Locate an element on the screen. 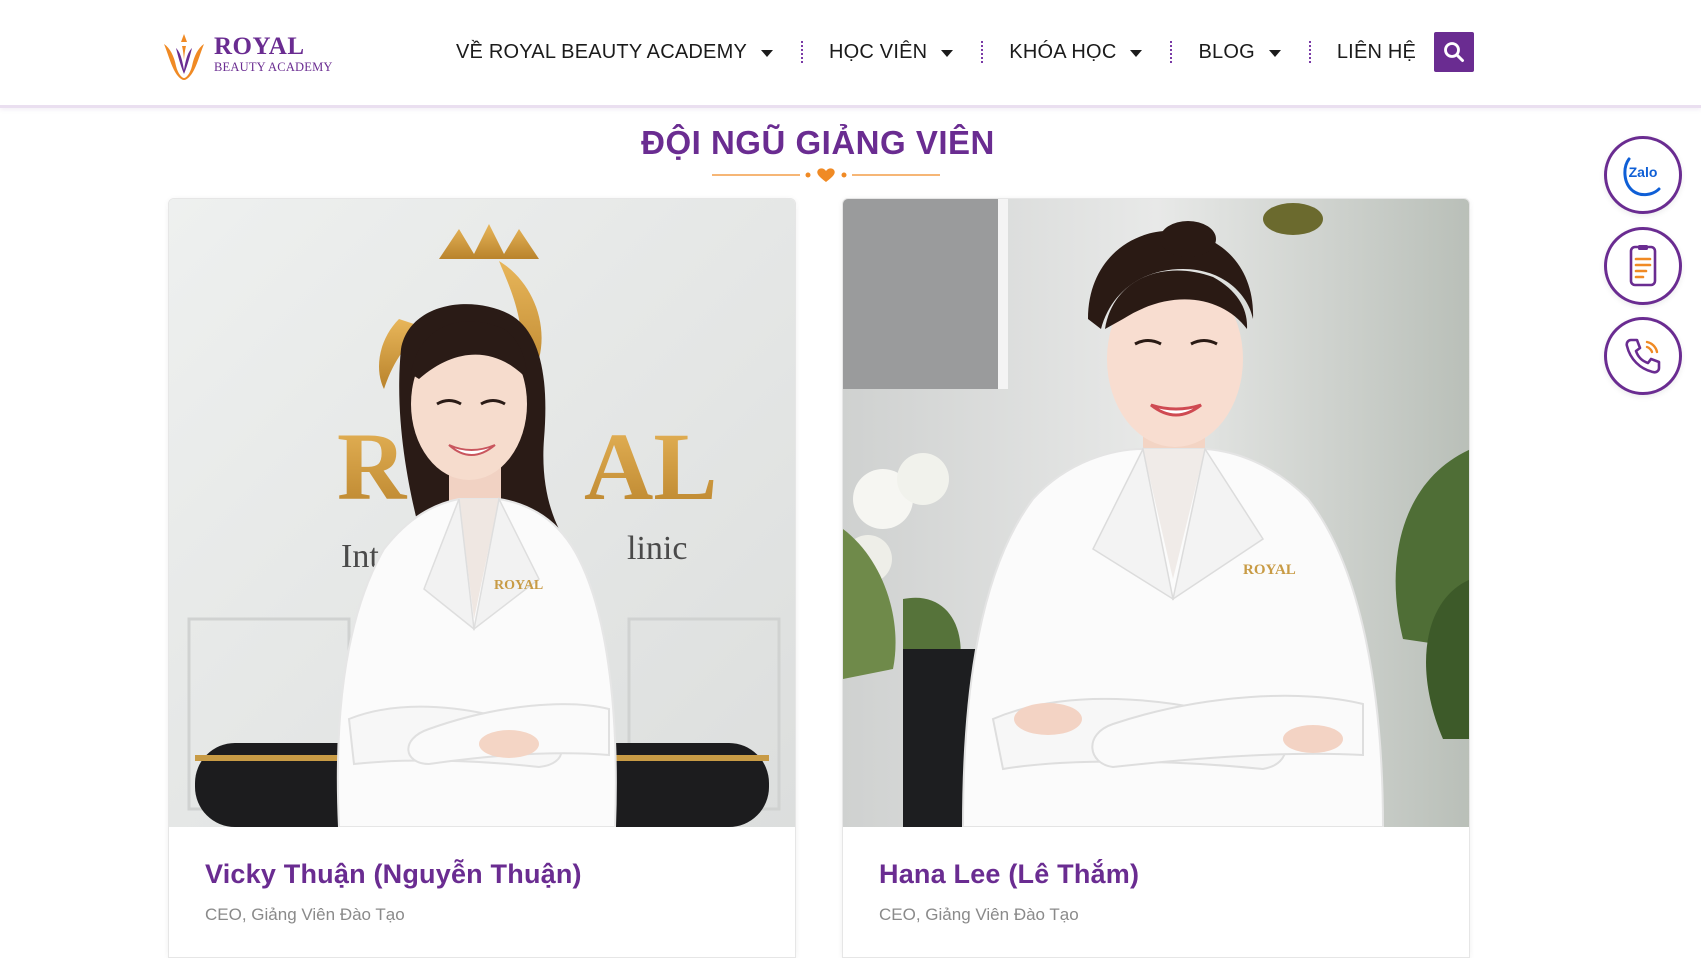 The height and width of the screenshot is (958, 1701). form-icon is located at coordinates (1643, 266).